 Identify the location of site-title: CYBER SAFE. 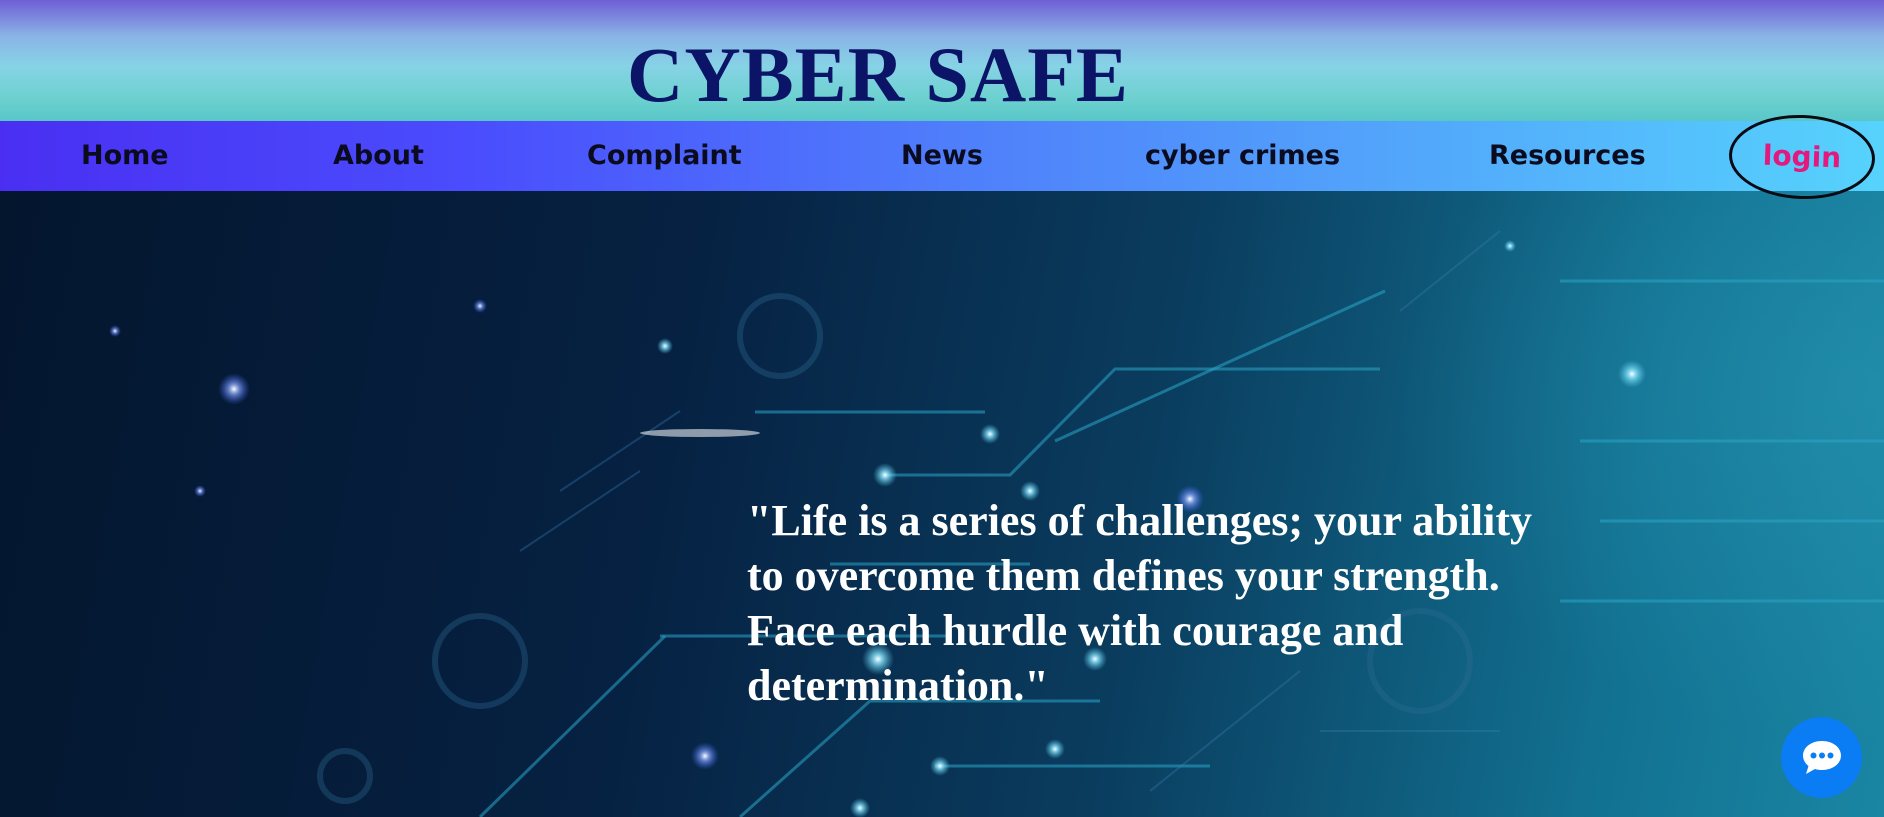
(878, 74).